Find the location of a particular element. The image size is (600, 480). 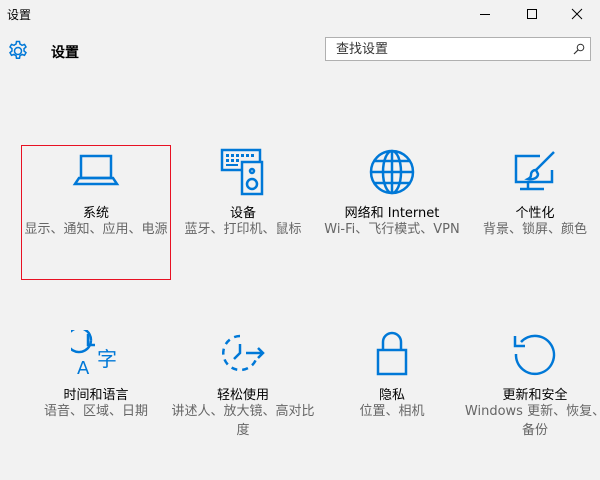

tile-description: 蓝牙、打印机、鼠标 is located at coordinates (243, 229).